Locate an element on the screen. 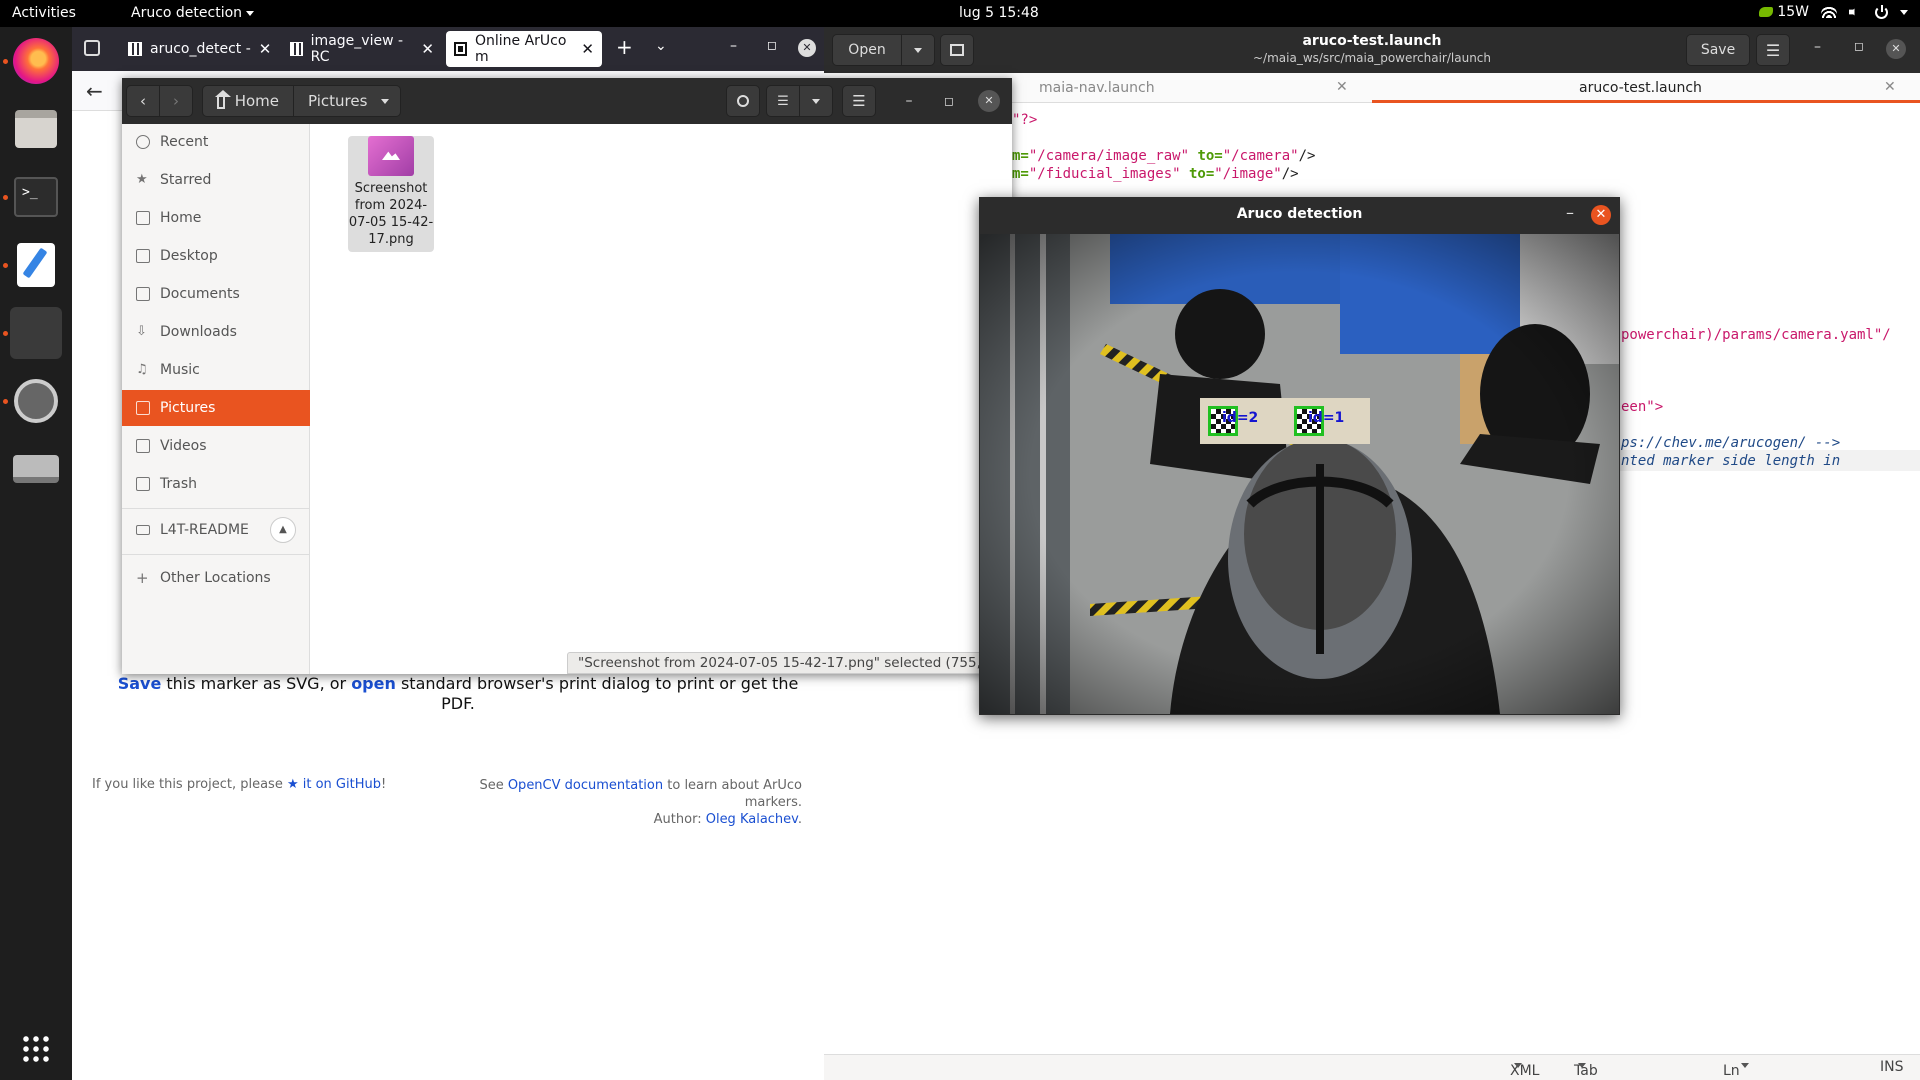  files-menu-button: ☰ is located at coordinates (859, 101).